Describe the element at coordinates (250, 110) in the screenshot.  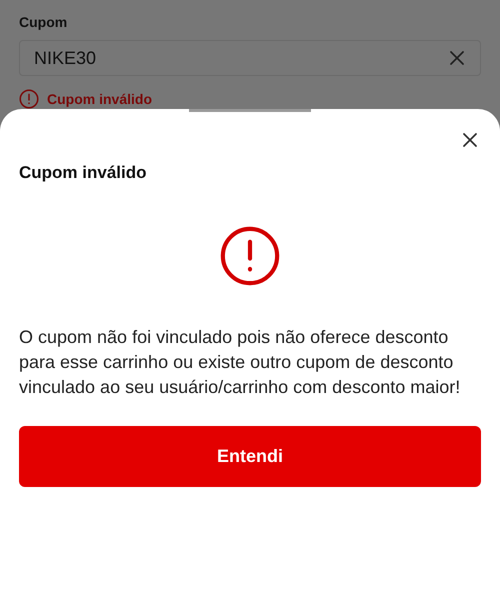
I see `drag-handle` at that location.